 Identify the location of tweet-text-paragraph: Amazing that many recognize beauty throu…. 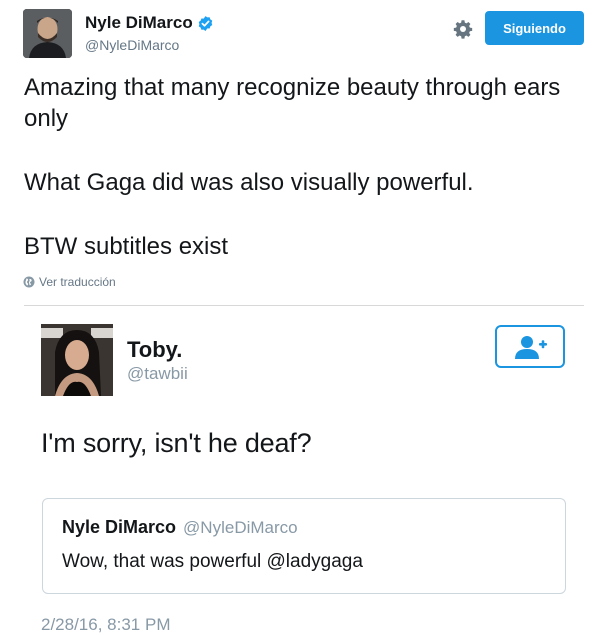
(292, 103).